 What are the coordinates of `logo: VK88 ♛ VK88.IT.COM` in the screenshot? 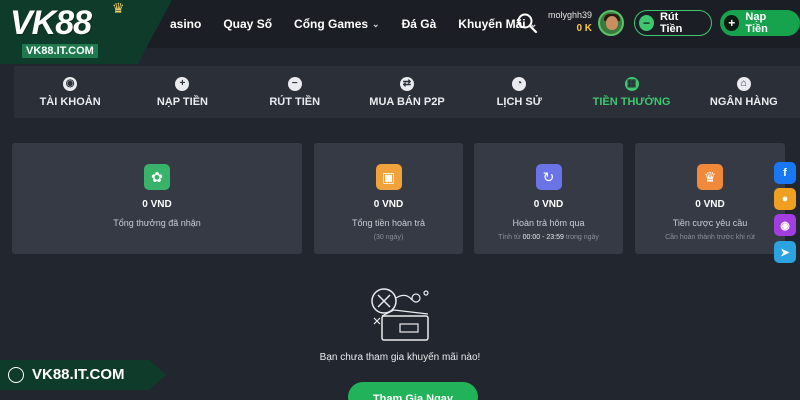 It's located at (86, 32).